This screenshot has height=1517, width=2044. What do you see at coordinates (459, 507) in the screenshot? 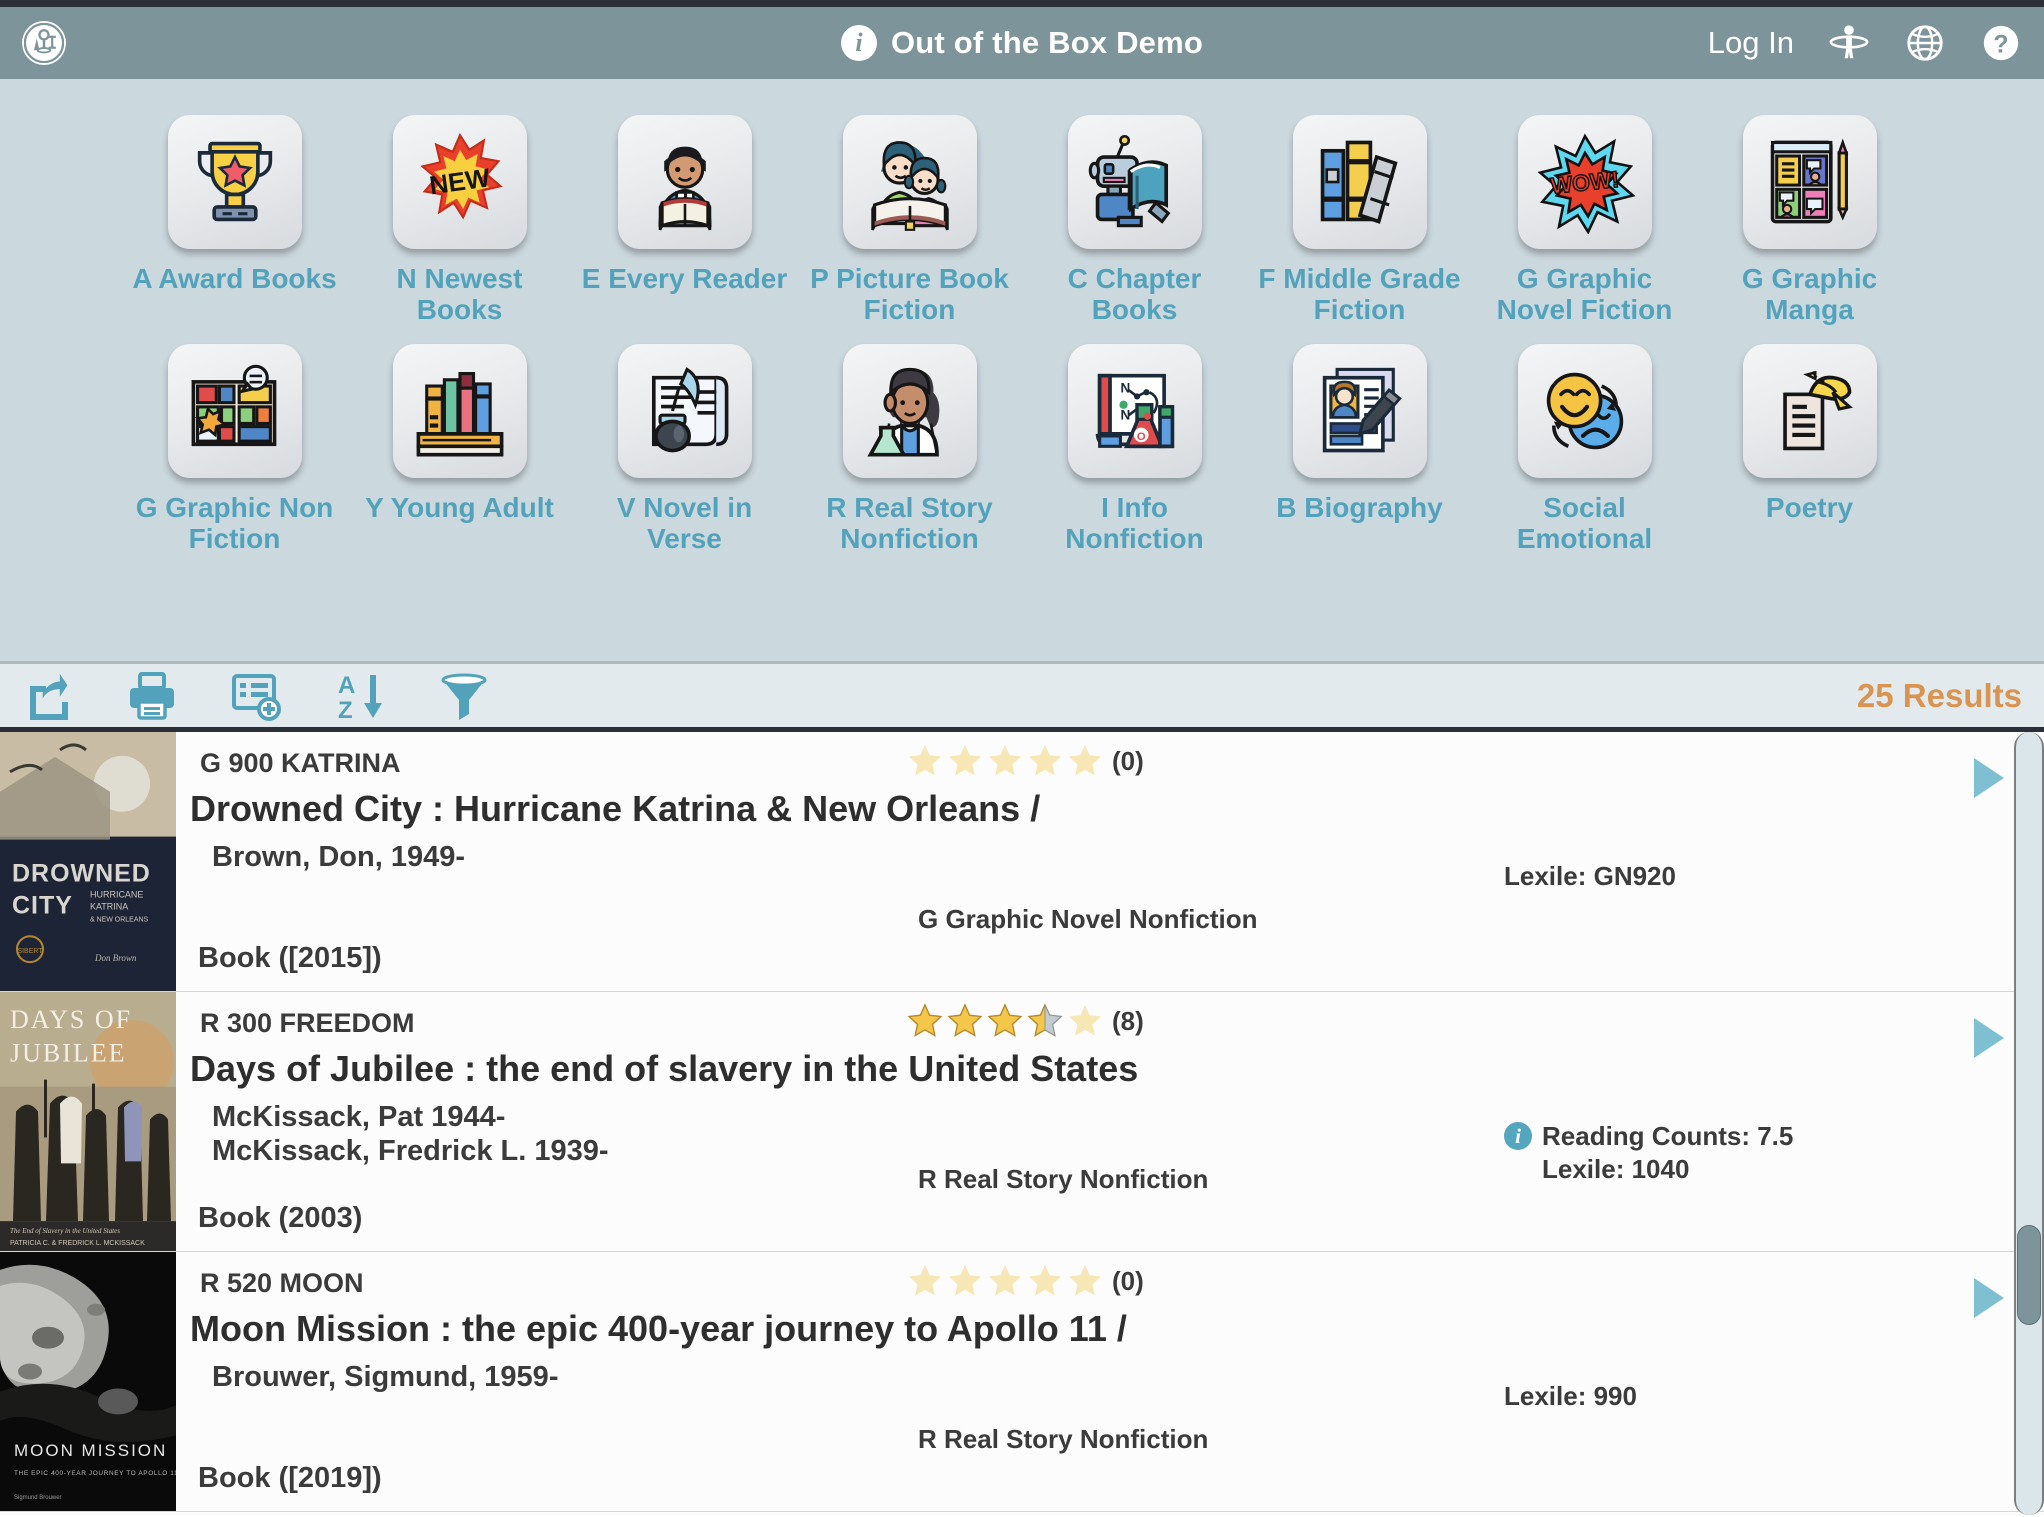
I see `category-label: Y Young Adult` at bounding box center [459, 507].